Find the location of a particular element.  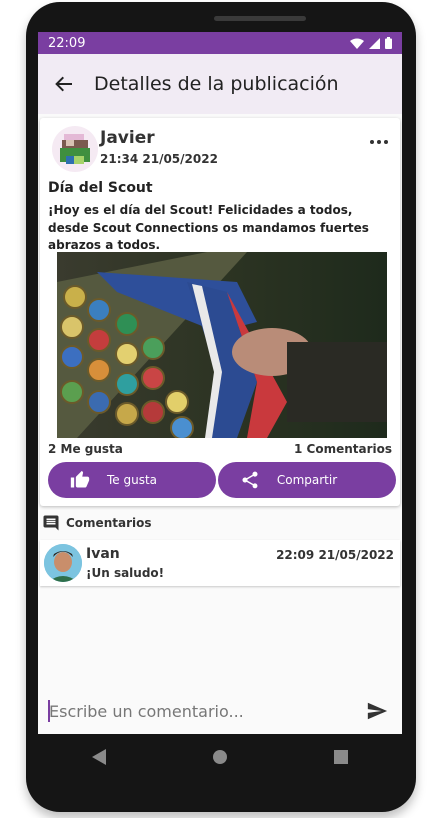

comment-item: Ivan ¡Un saludo! 22:09 21/05/2022 is located at coordinates (220, 563).